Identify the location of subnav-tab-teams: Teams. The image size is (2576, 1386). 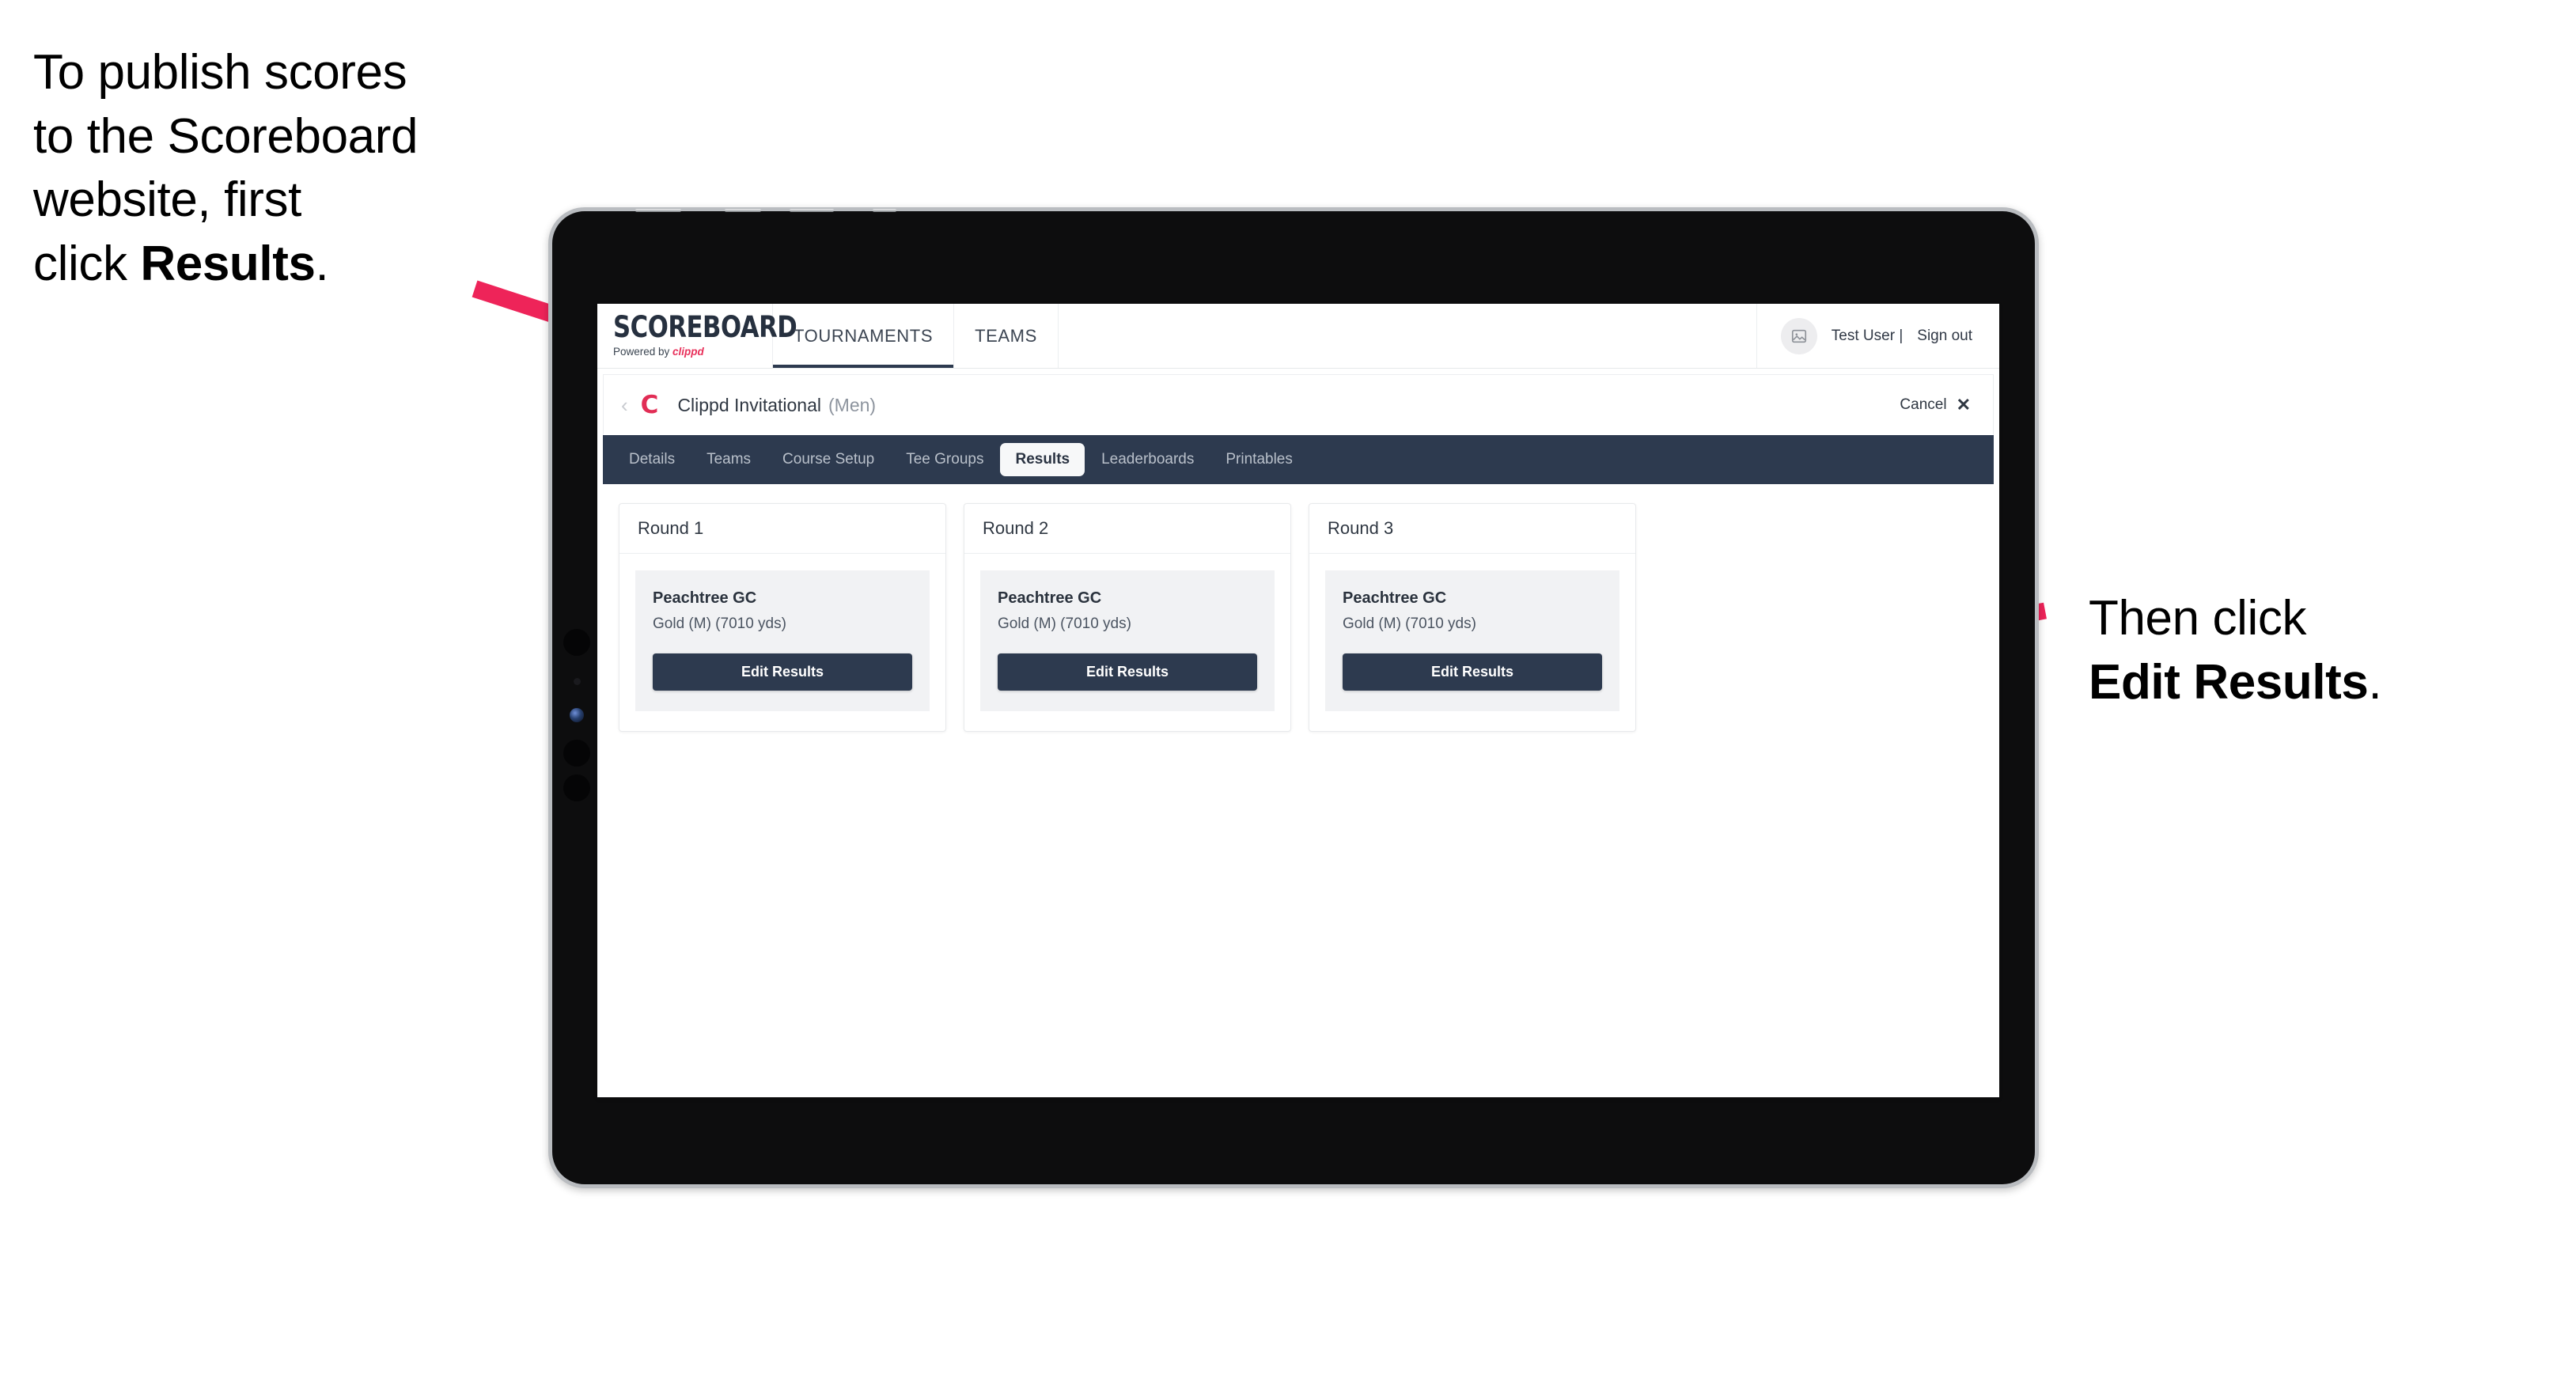
(728, 460).